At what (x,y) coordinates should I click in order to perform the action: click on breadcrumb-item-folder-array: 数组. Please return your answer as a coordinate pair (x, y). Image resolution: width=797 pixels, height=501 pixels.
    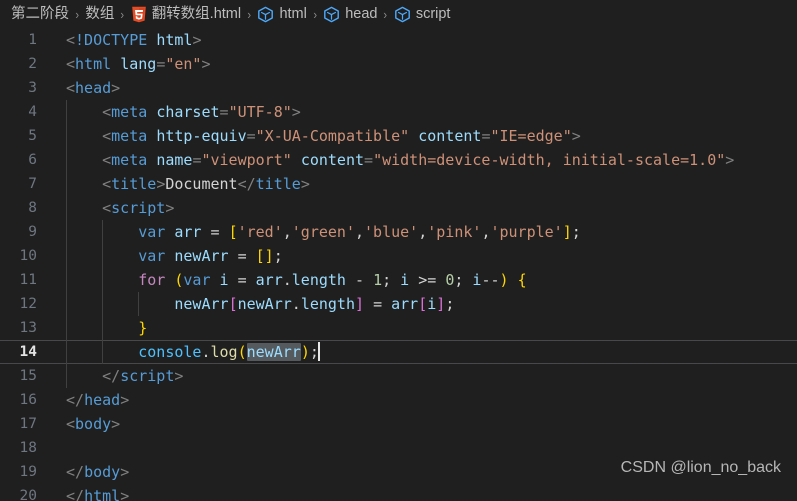
    Looking at the image, I should click on (99, 14).